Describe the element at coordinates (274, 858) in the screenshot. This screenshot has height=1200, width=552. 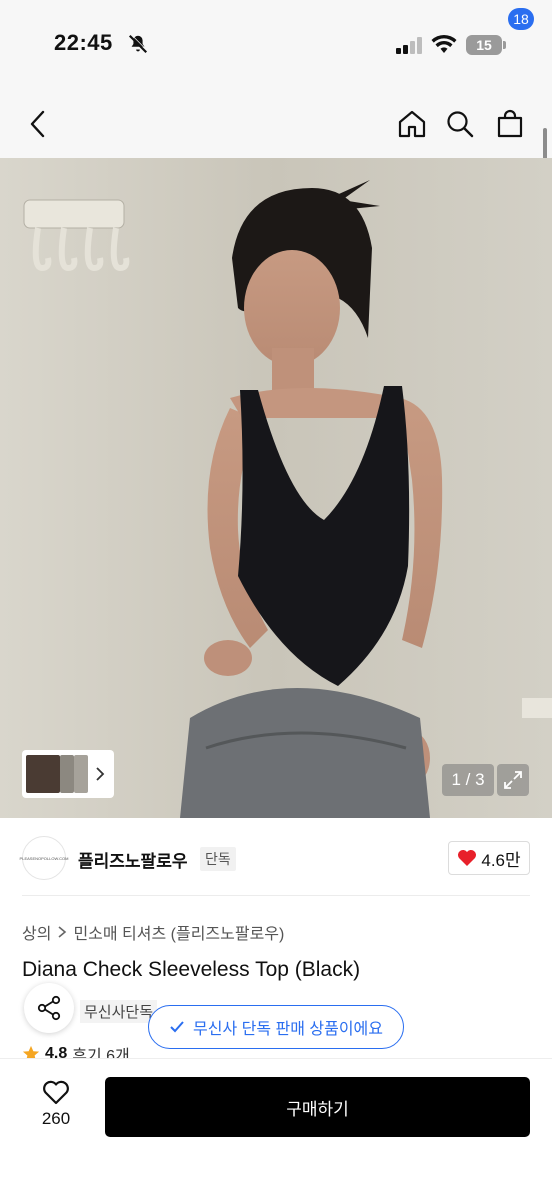
I see `brand-row: PLEASENOPOLLOW.COM 플리즈노팔로우 단독 4.6만` at that location.